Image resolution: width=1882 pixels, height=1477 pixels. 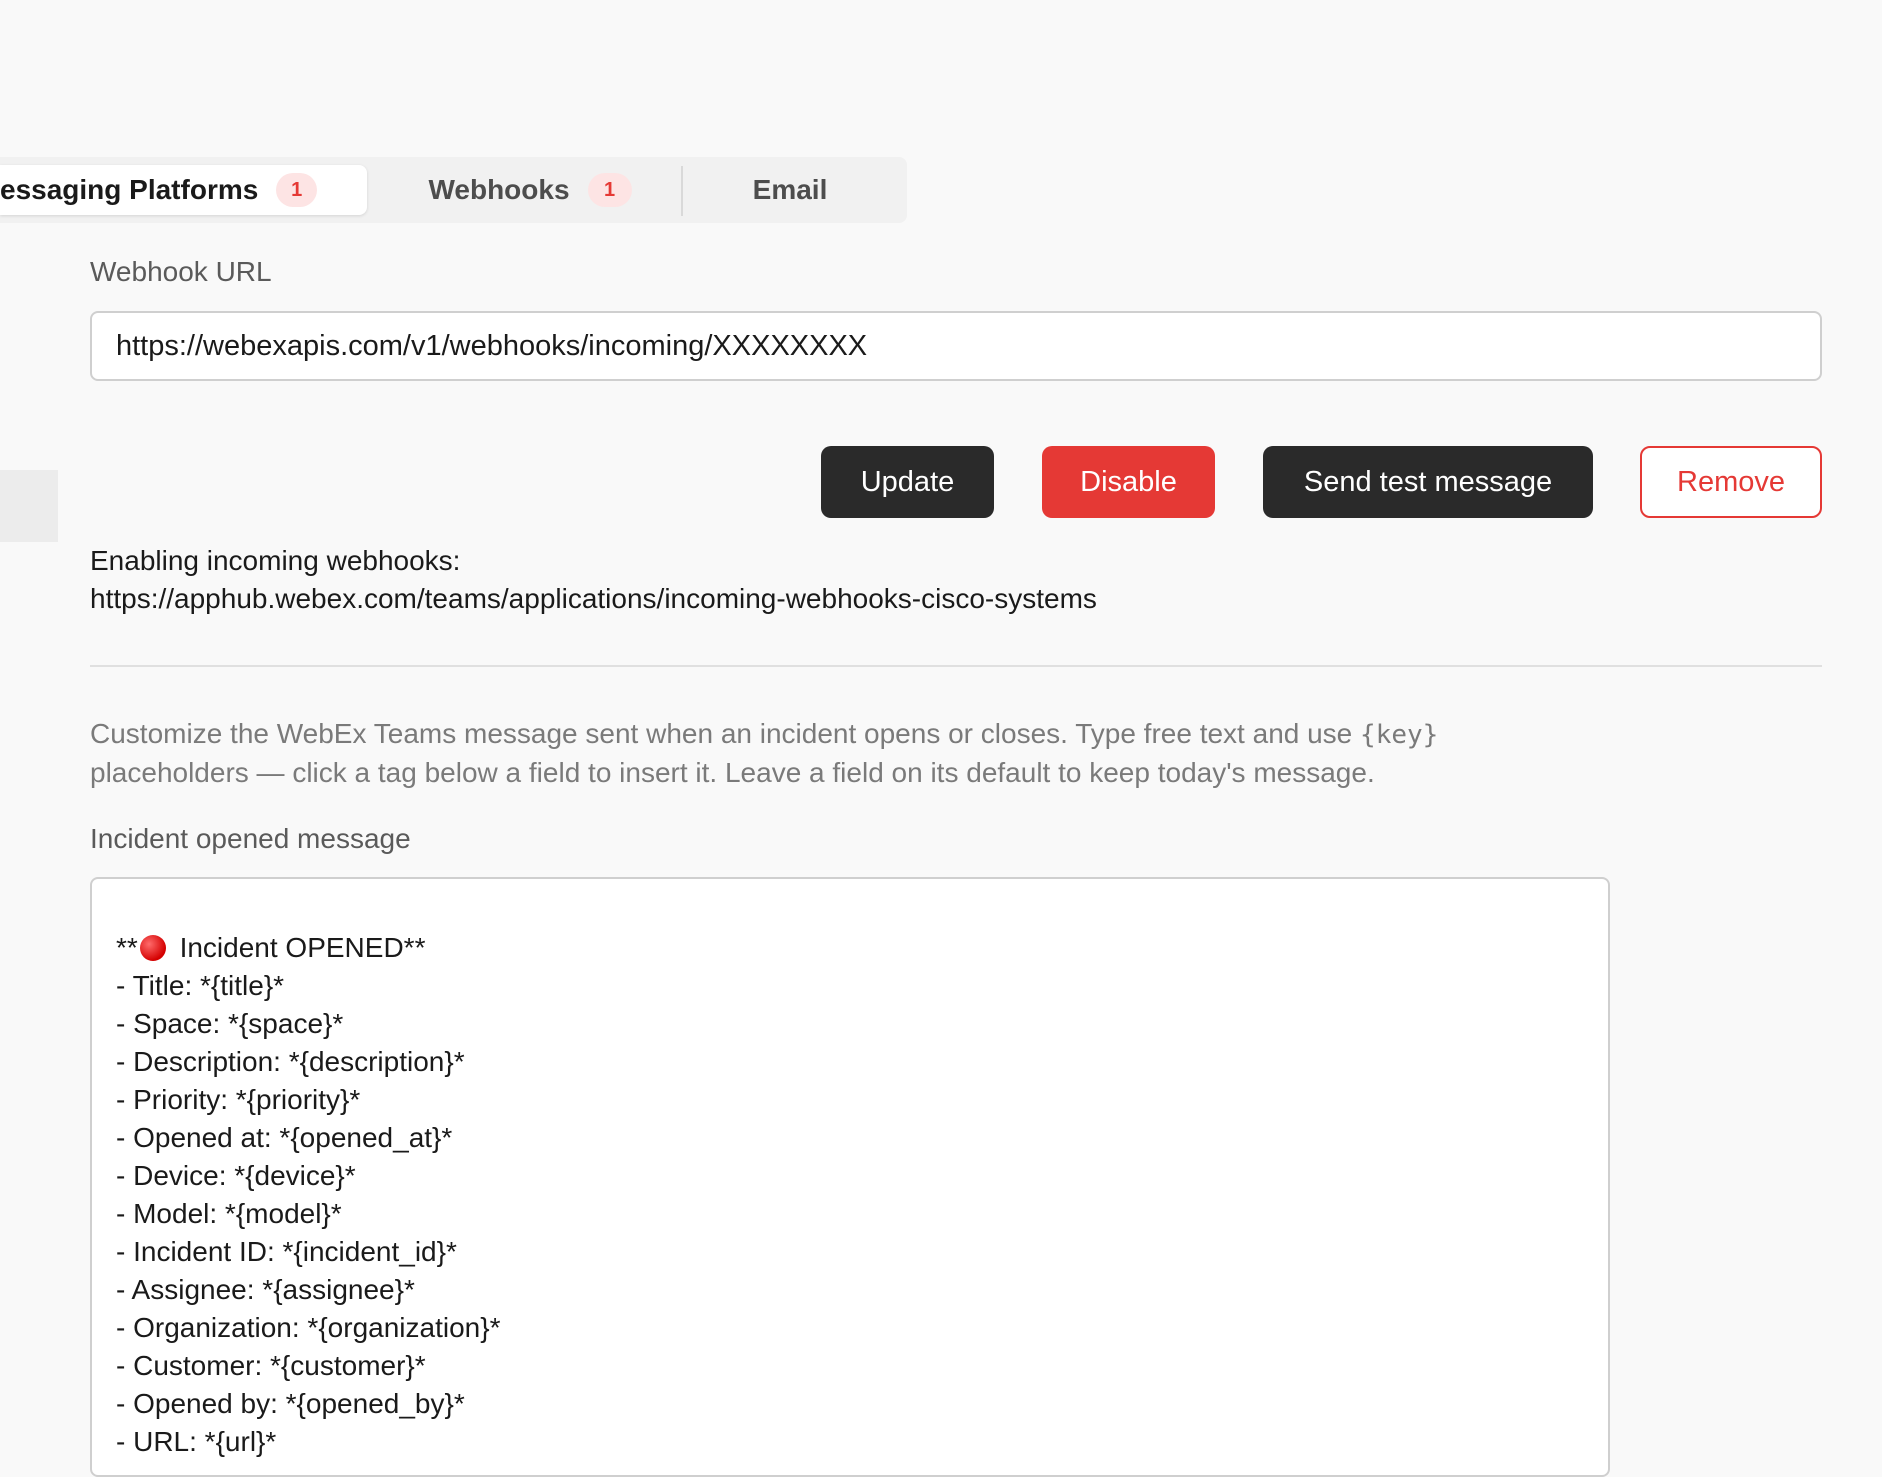 I want to click on message-line: - Space: *{space}*, so click(x=230, y=1023).